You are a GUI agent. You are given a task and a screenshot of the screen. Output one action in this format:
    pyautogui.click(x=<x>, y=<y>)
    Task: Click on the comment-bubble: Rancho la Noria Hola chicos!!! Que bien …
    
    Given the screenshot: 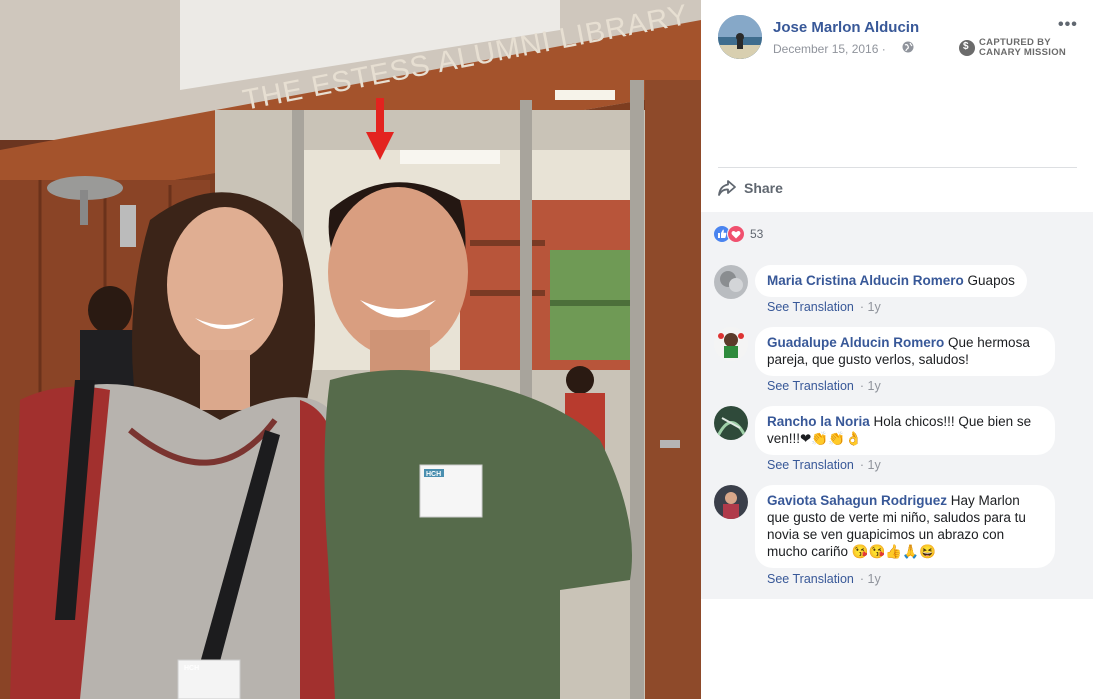 What is the action you would take?
    pyautogui.click(x=905, y=430)
    